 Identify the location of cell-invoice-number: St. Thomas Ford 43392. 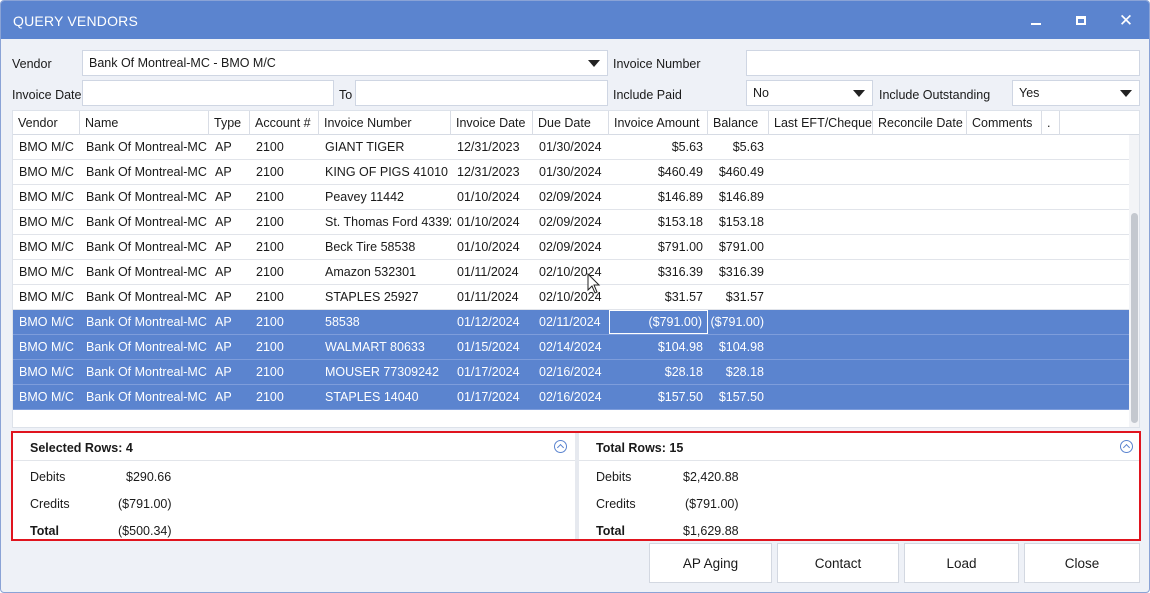
(385, 222).